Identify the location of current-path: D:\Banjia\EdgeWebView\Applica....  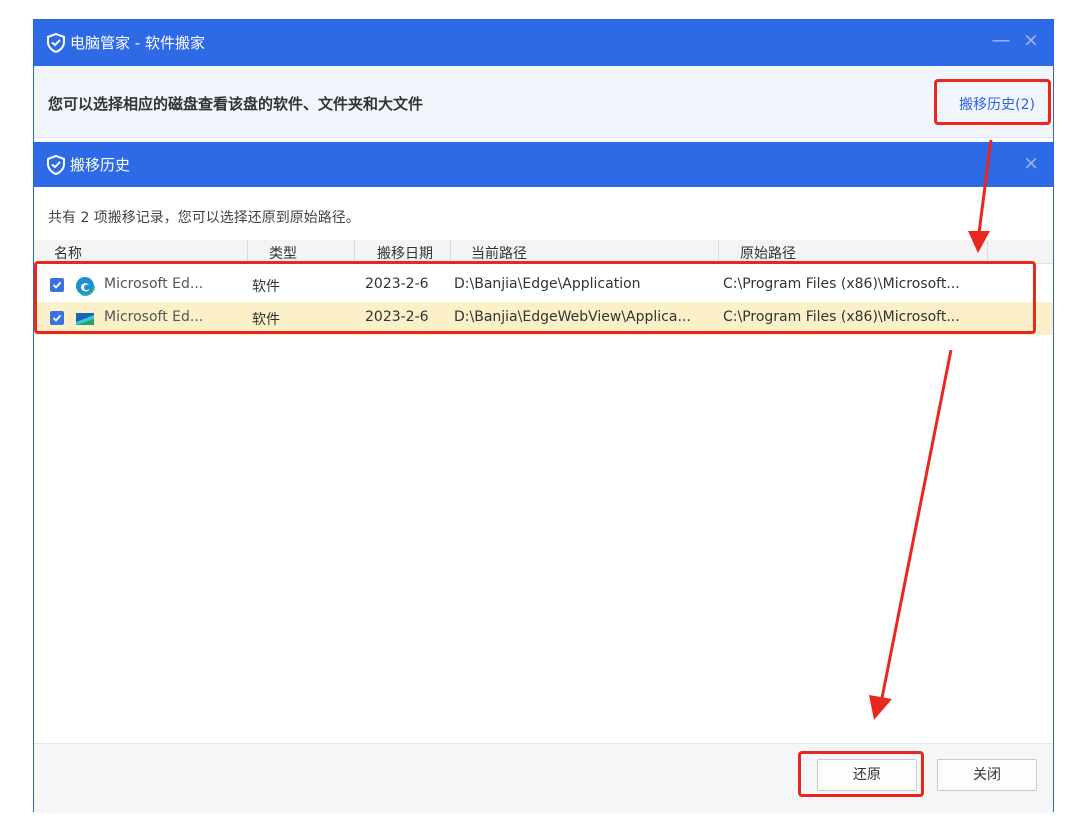
(572, 317).